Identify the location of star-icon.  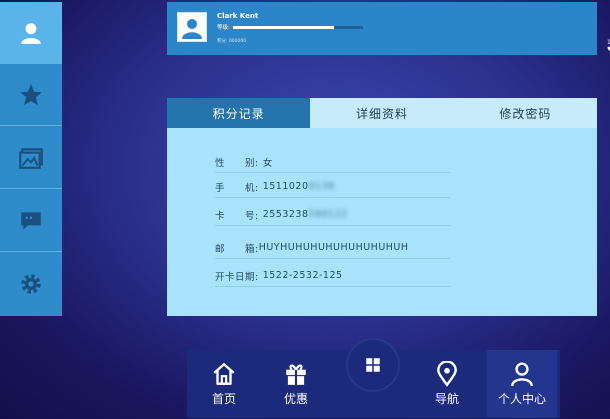
(31, 94).